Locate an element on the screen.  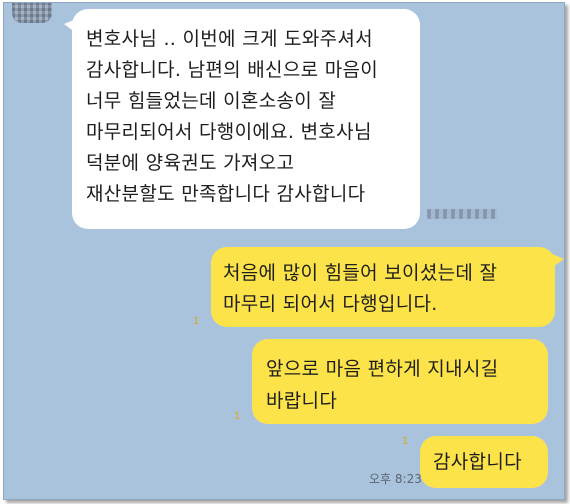
message-line: 감사합니다. 남편의 배신으로 마음이 is located at coordinates (232, 70).